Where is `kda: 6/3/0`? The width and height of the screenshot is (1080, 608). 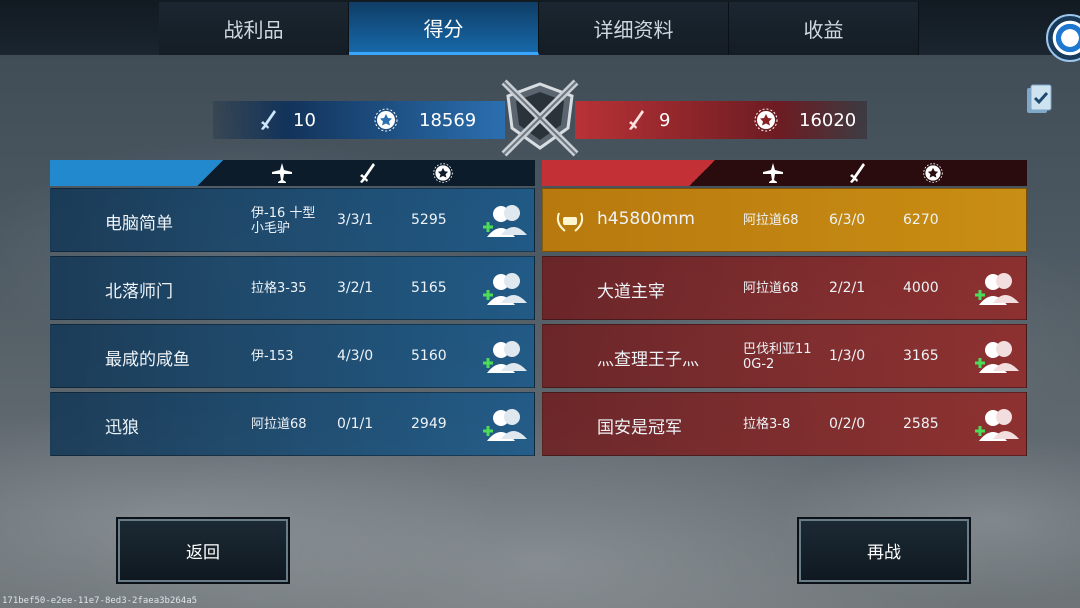 kda: 6/3/0 is located at coordinates (847, 220).